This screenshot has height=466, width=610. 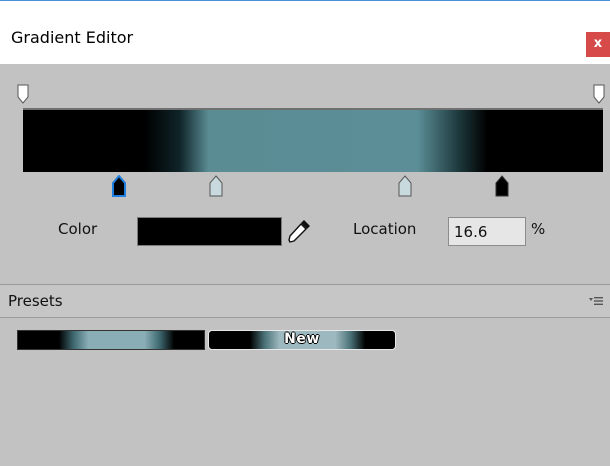 What do you see at coordinates (305, 32) in the screenshot?
I see `title-bar: Gradient Editor x` at bounding box center [305, 32].